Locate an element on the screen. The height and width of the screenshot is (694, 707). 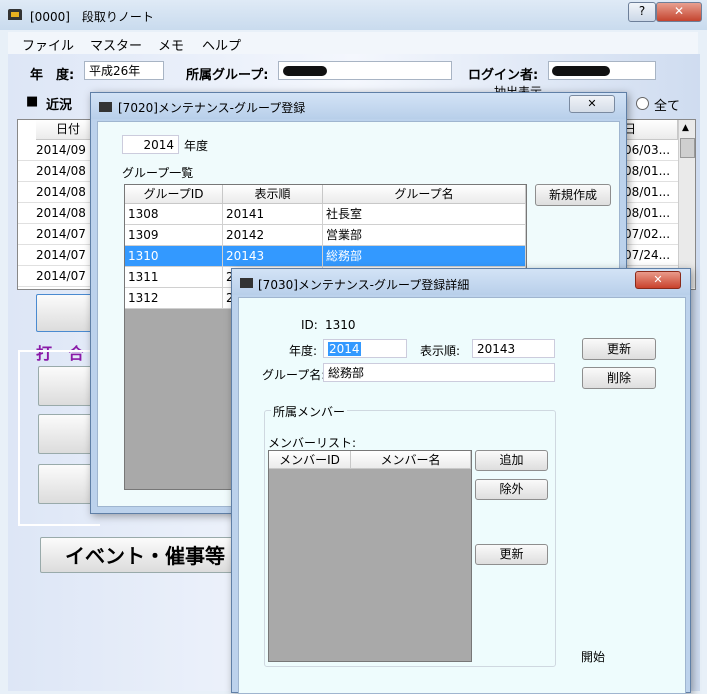
help-button: ? is located at coordinates (642, 12).